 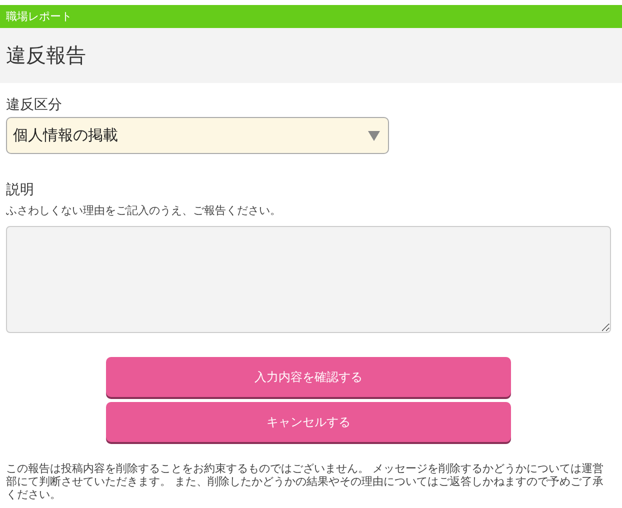 What do you see at coordinates (308, 422) in the screenshot?
I see `cancel-button: キャンセルする` at bounding box center [308, 422].